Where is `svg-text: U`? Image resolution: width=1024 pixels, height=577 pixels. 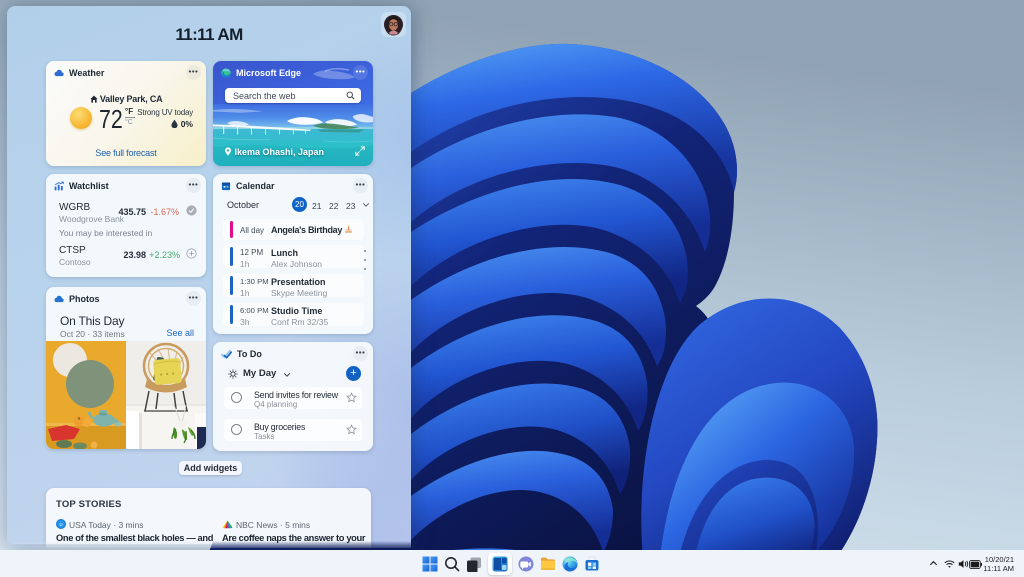 svg-text: U is located at coordinates (60, 524).